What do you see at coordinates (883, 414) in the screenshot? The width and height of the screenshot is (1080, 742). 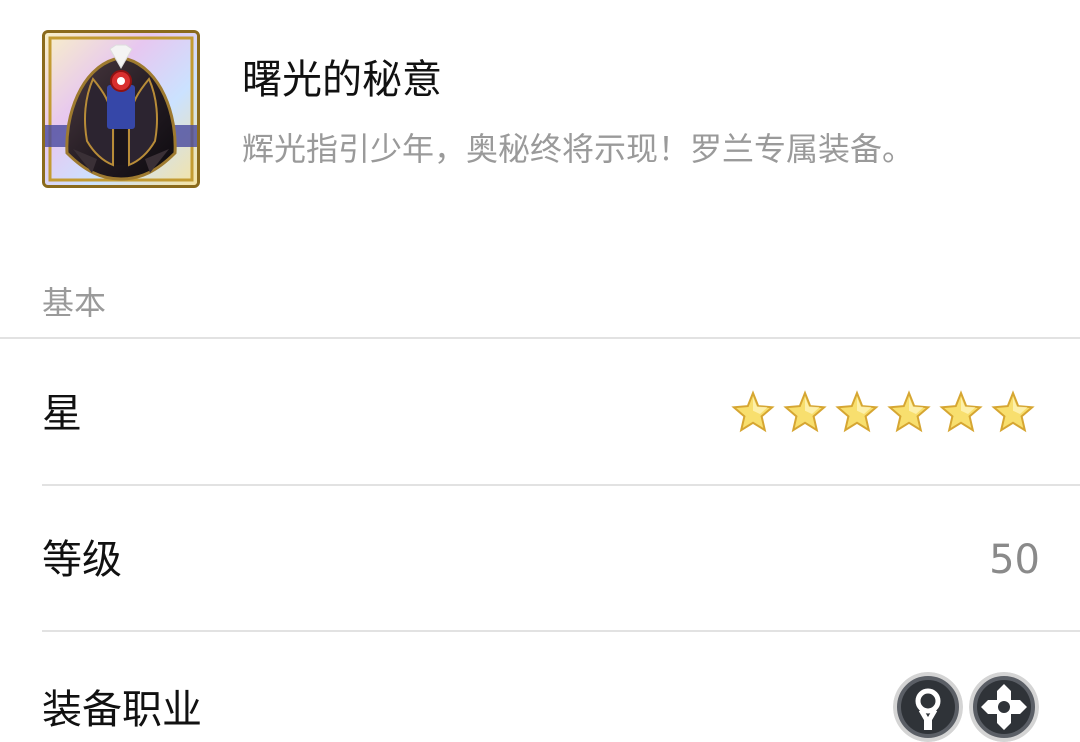 I see `star-rating` at bounding box center [883, 414].